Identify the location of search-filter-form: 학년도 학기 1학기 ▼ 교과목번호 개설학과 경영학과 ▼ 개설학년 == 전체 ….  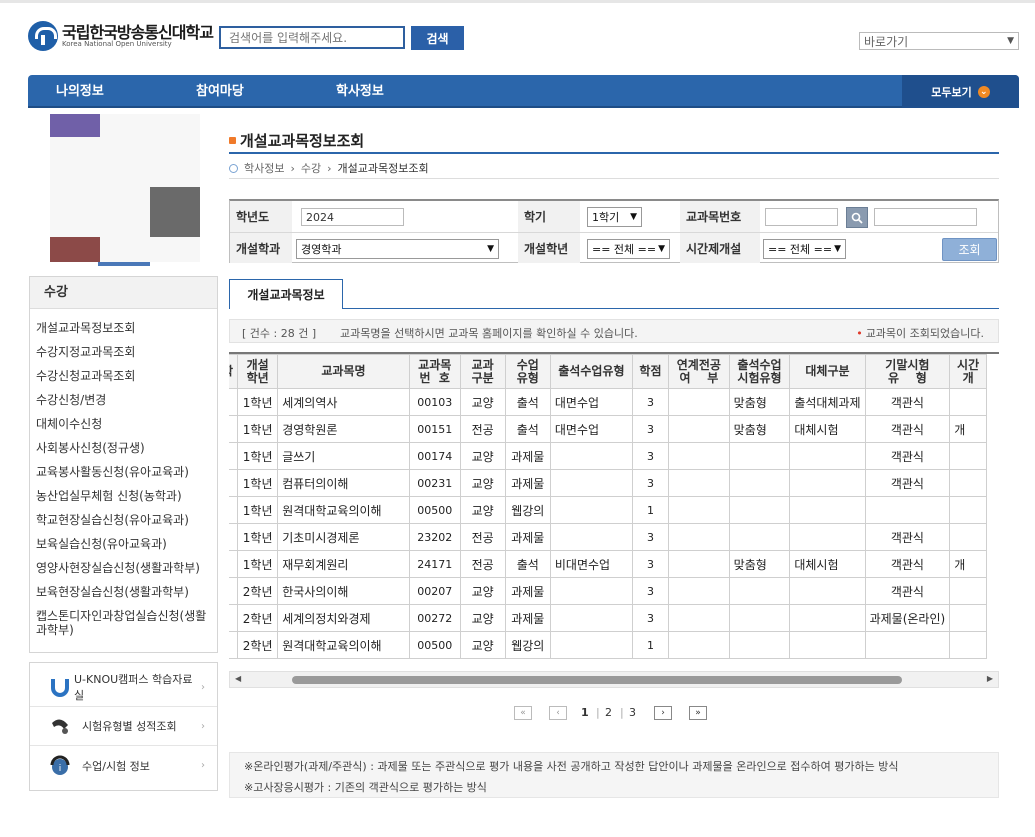
(614, 231).